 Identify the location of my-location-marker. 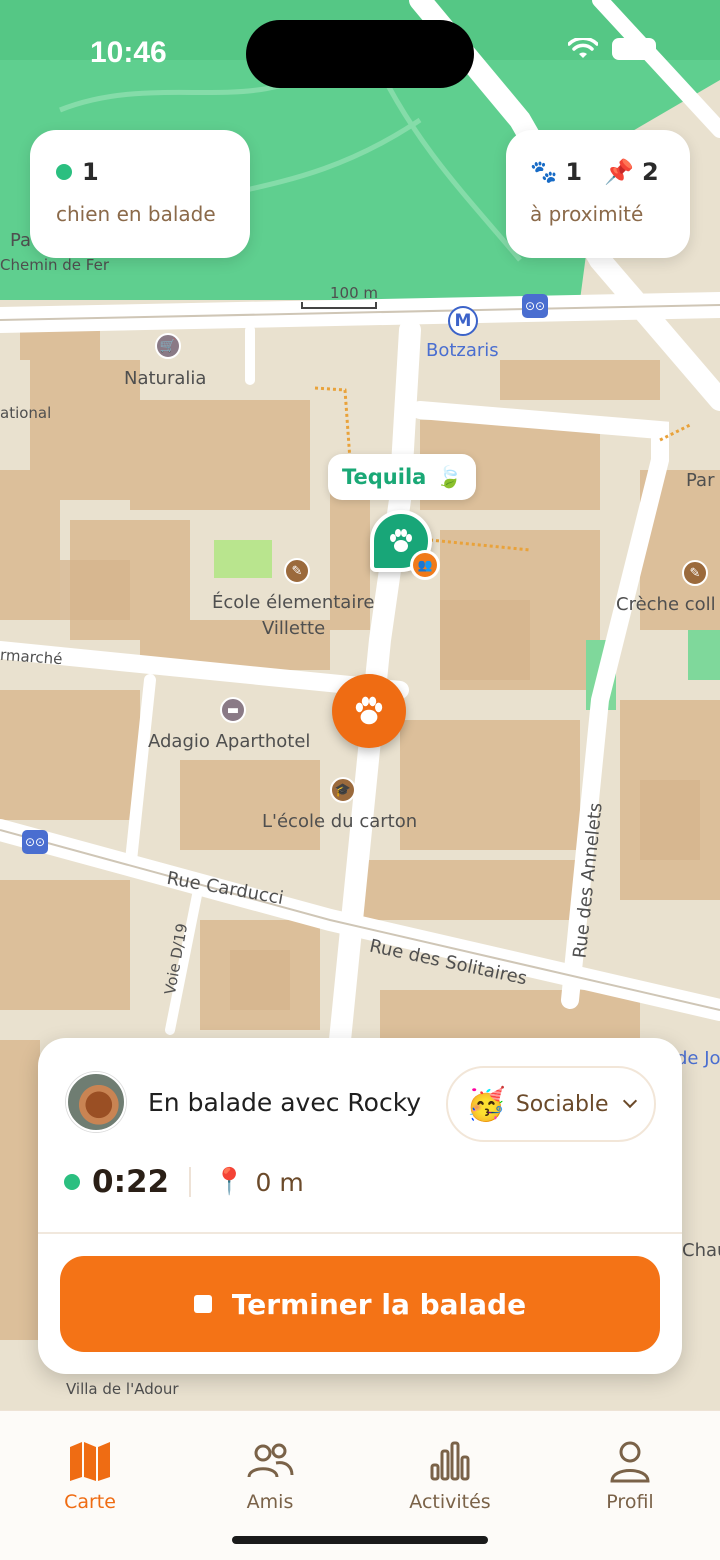
(369, 711).